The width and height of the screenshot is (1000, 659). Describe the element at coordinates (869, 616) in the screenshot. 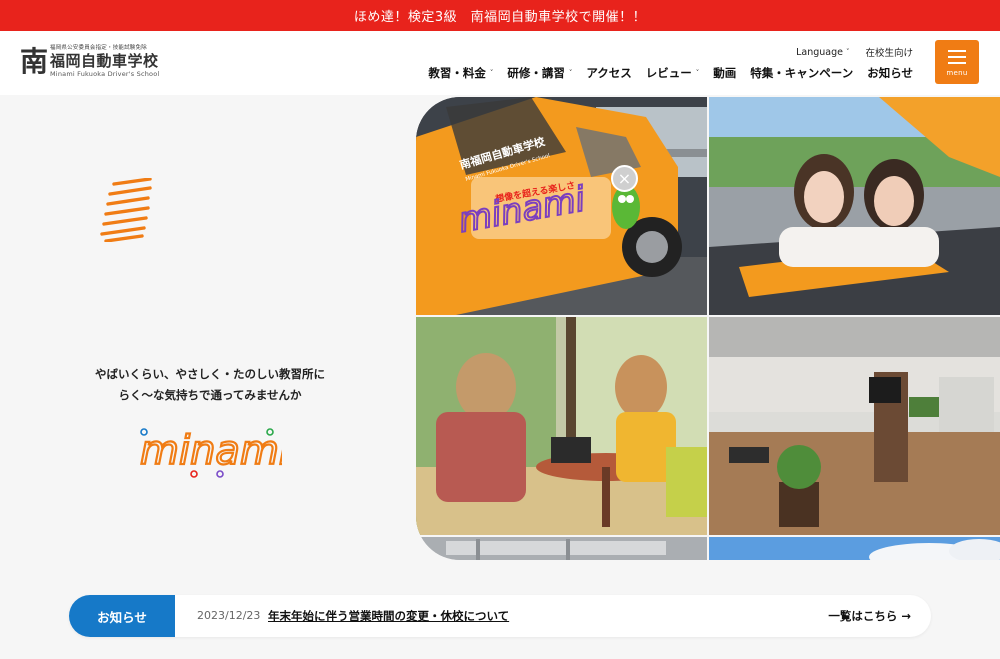

I see `news-more-link: 一覧はこちら →` at that location.